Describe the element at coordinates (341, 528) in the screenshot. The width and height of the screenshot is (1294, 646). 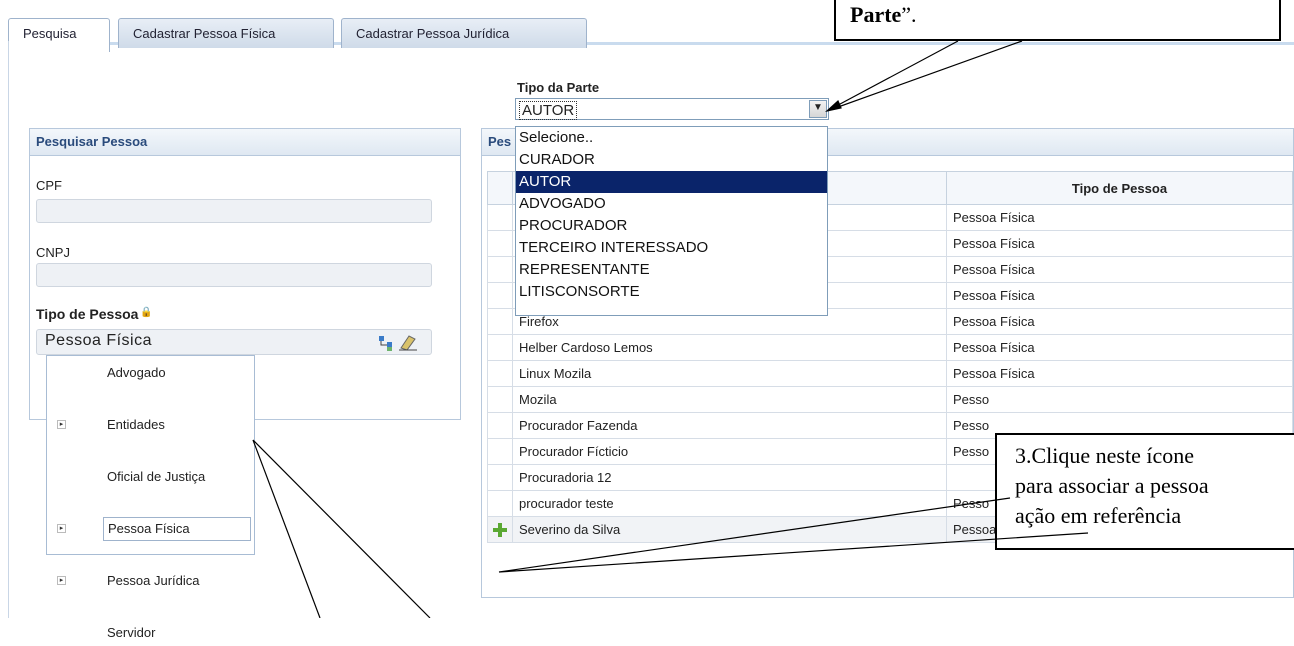
I see `tree-pointer-lines` at that location.